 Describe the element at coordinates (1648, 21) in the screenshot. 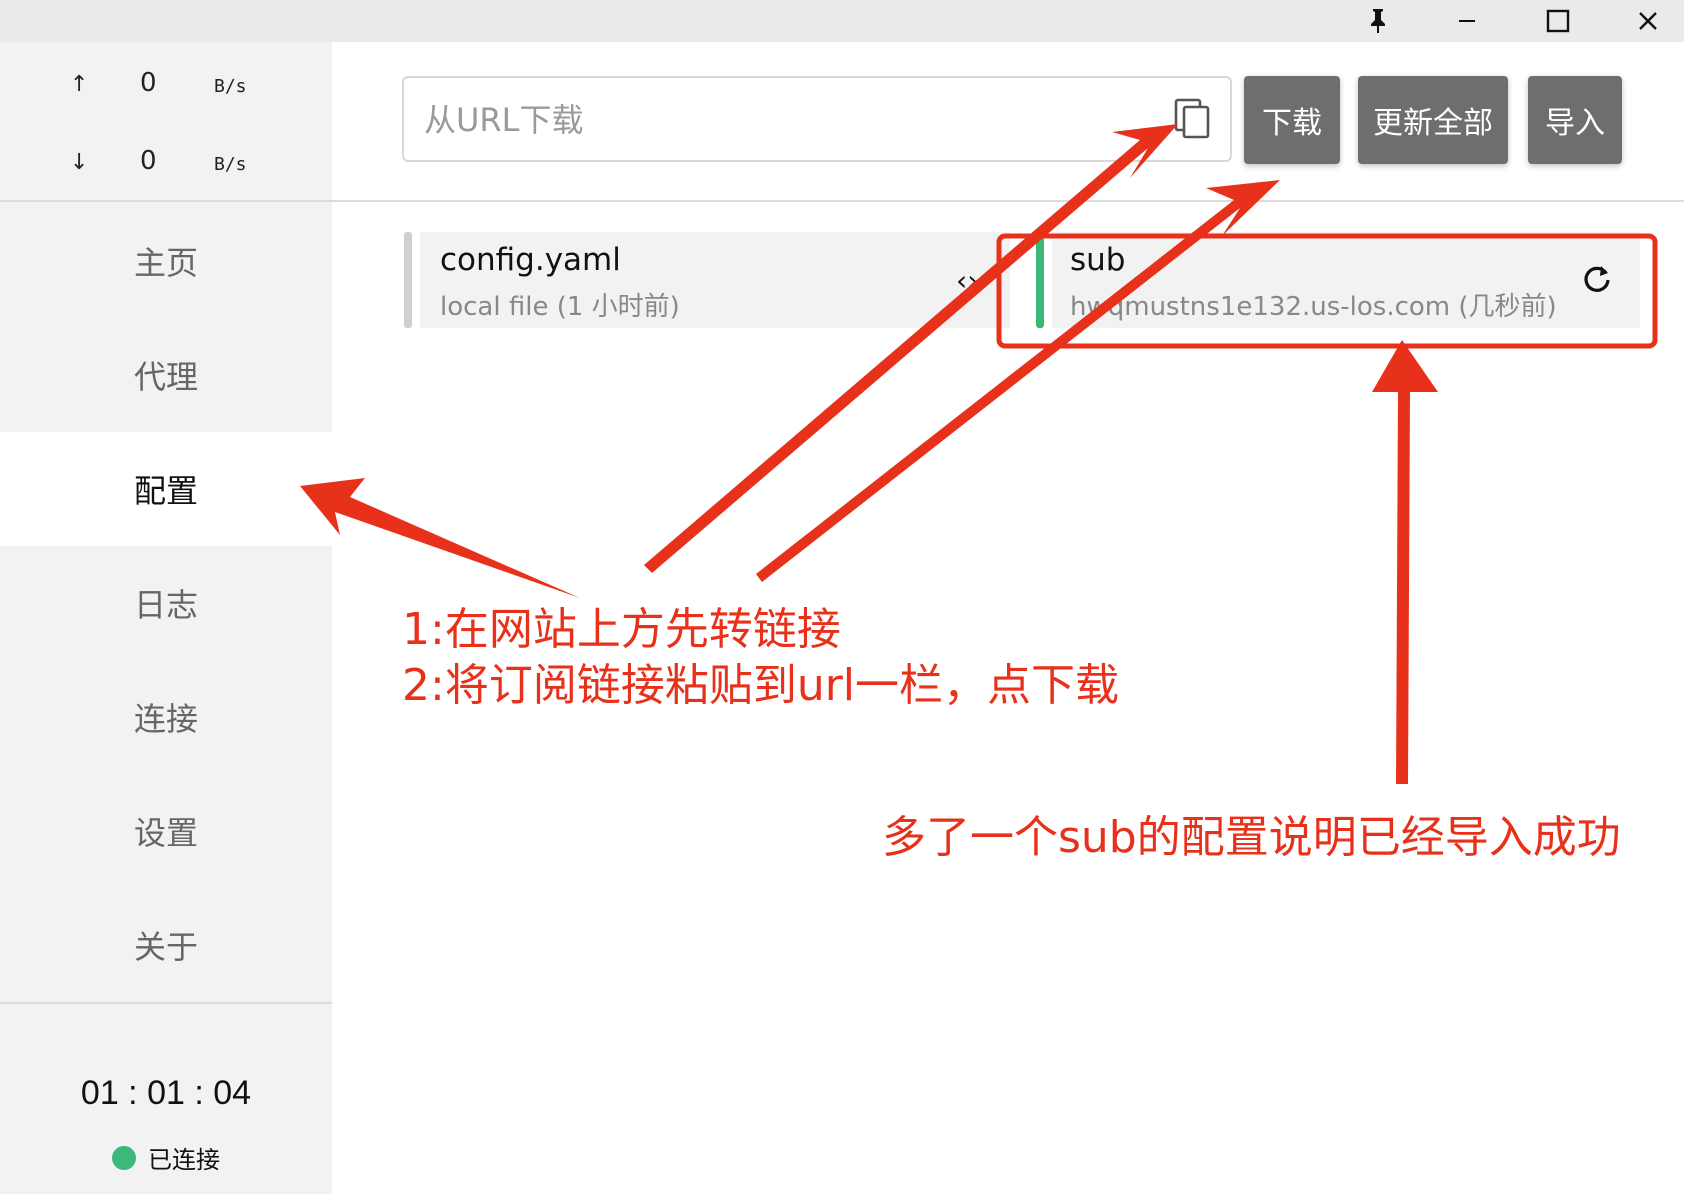

I see `close-icon` at that location.